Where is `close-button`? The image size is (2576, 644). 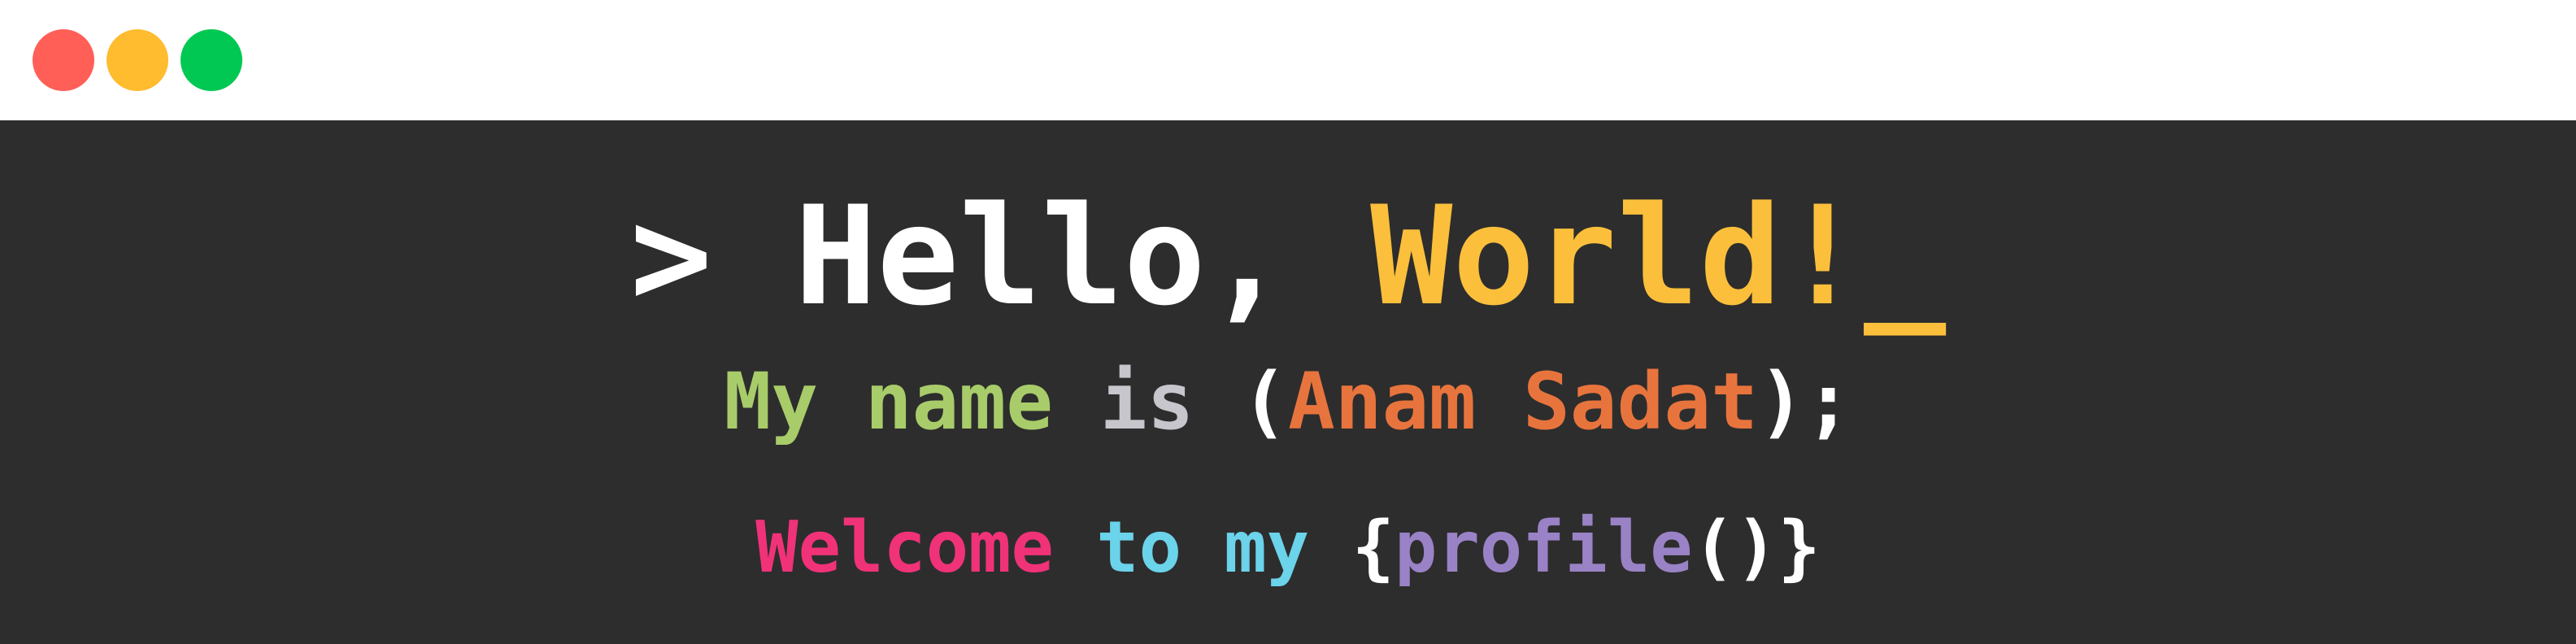 close-button is located at coordinates (64, 60).